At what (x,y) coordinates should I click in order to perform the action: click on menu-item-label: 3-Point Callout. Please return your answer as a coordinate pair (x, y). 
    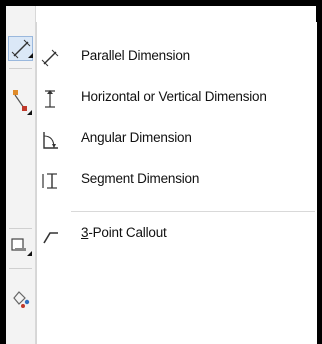
    Looking at the image, I should click on (124, 232).